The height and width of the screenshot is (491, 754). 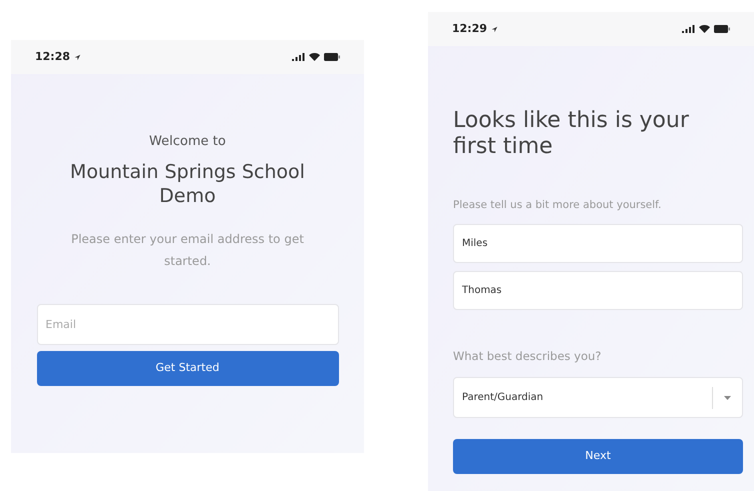 I want to click on caret-icon, so click(x=727, y=398).